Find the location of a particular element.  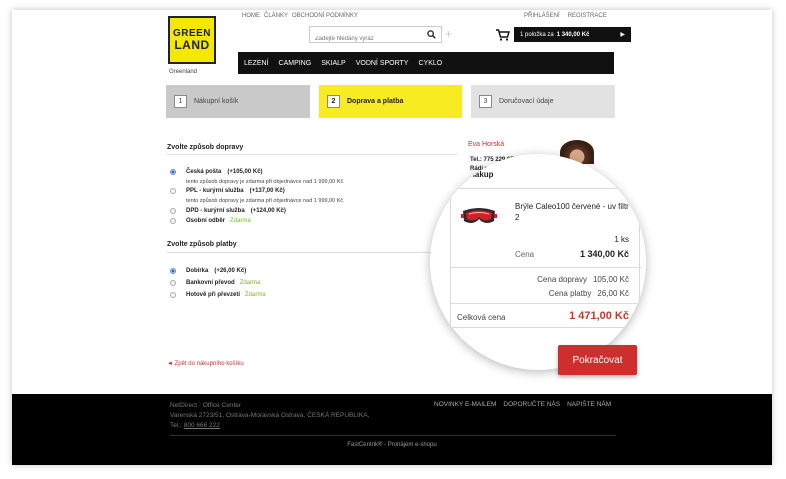

price-label: Cena is located at coordinates (525, 254).